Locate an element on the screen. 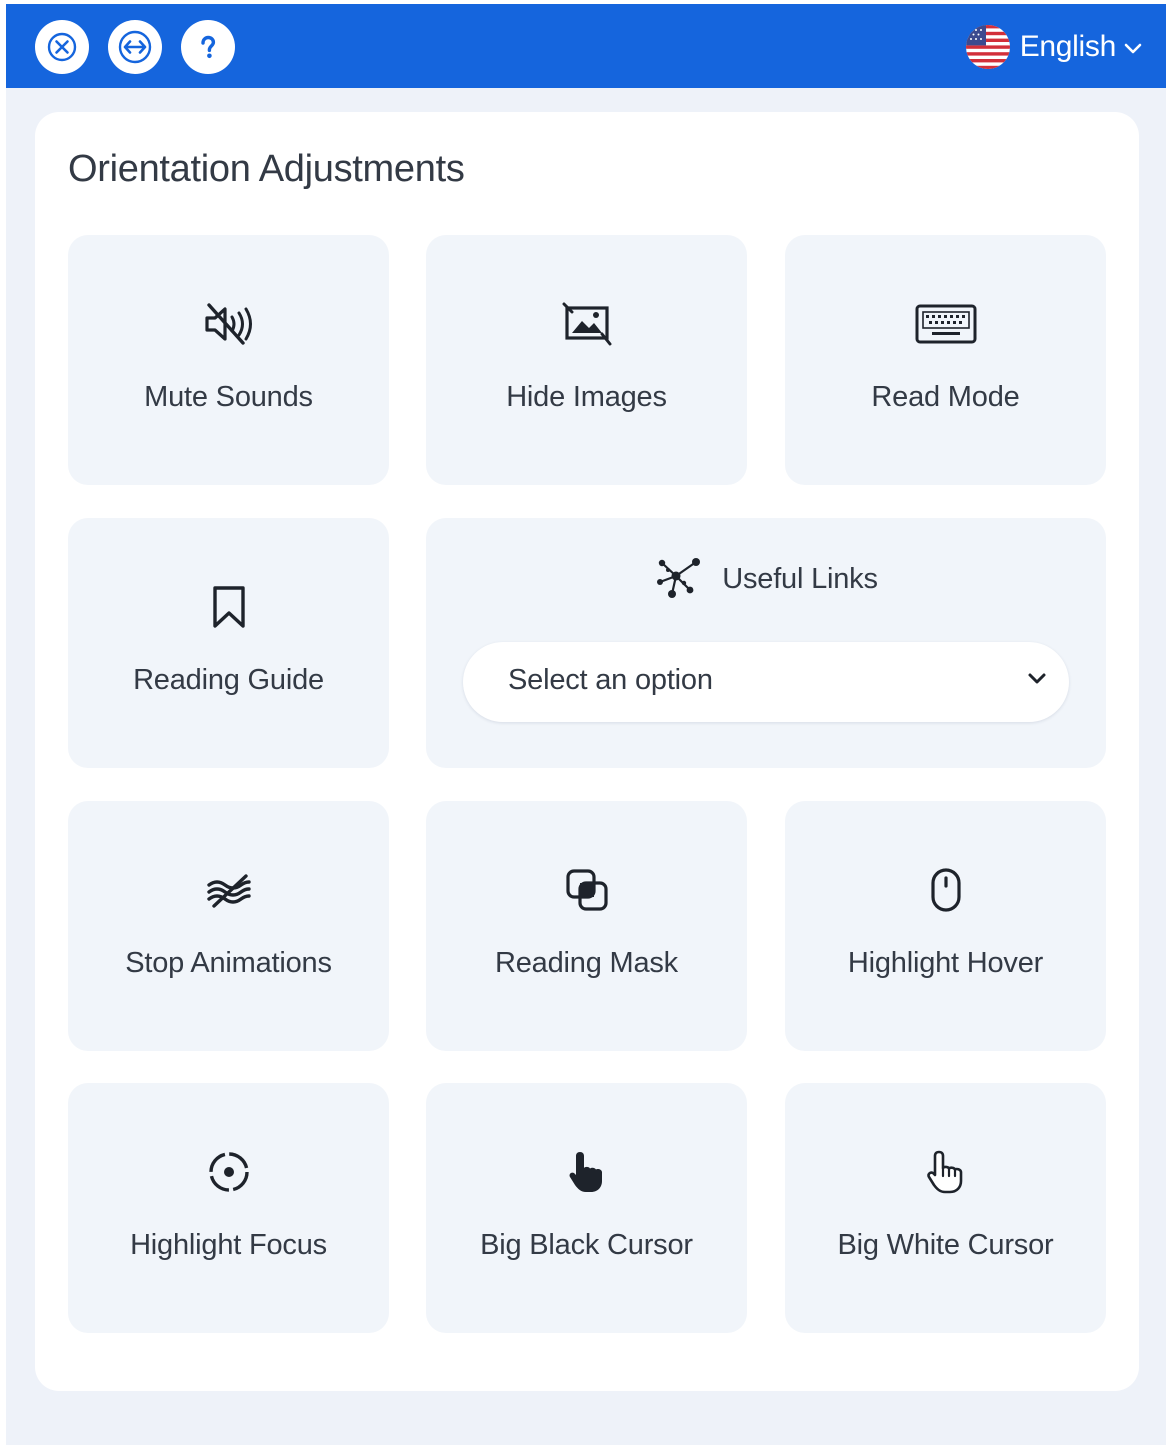 This screenshot has height=1445, width=1166. tile-label: Highlight Focus is located at coordinates (228, 1245).